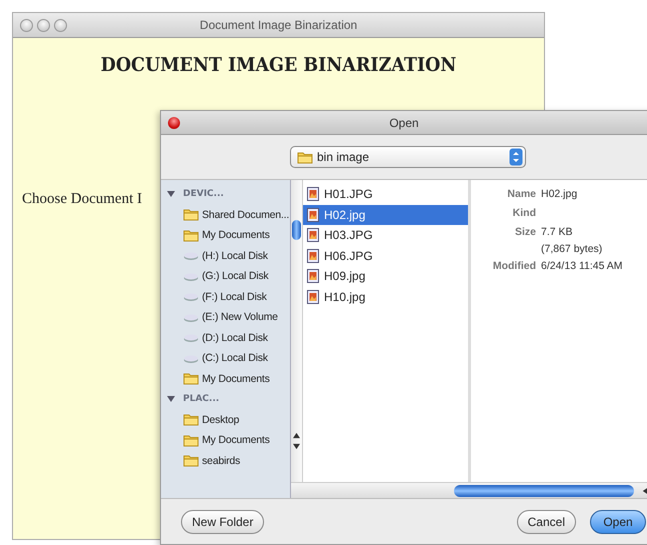  Describe the element at coordinates (174, 122) in the screenshot. I see `close-button` at that location.